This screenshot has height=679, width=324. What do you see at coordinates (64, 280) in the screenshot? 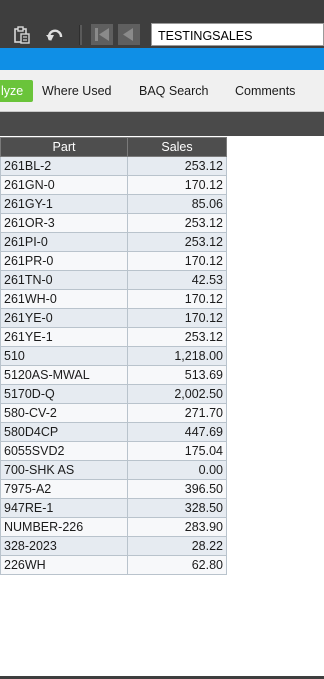
I see `part-cell: 261TN-0` at bounding box center [64, 280].